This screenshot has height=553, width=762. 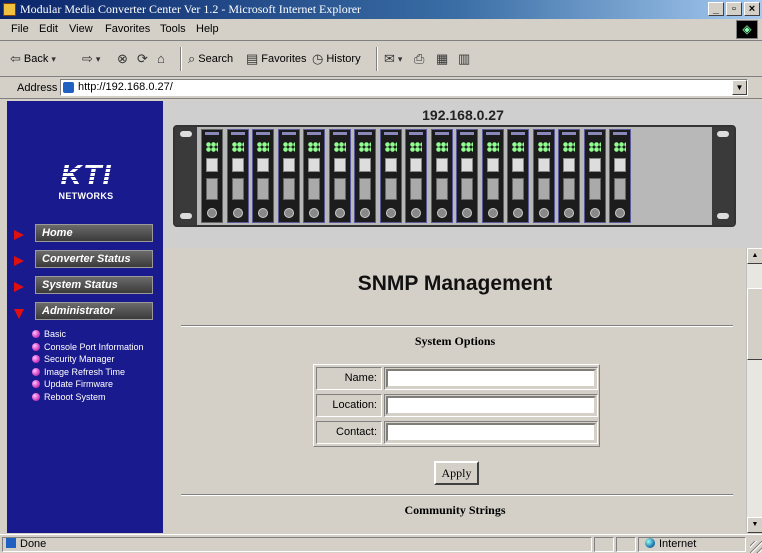 I want to click on menu-tools: Tools, so click(x=173, y=29).